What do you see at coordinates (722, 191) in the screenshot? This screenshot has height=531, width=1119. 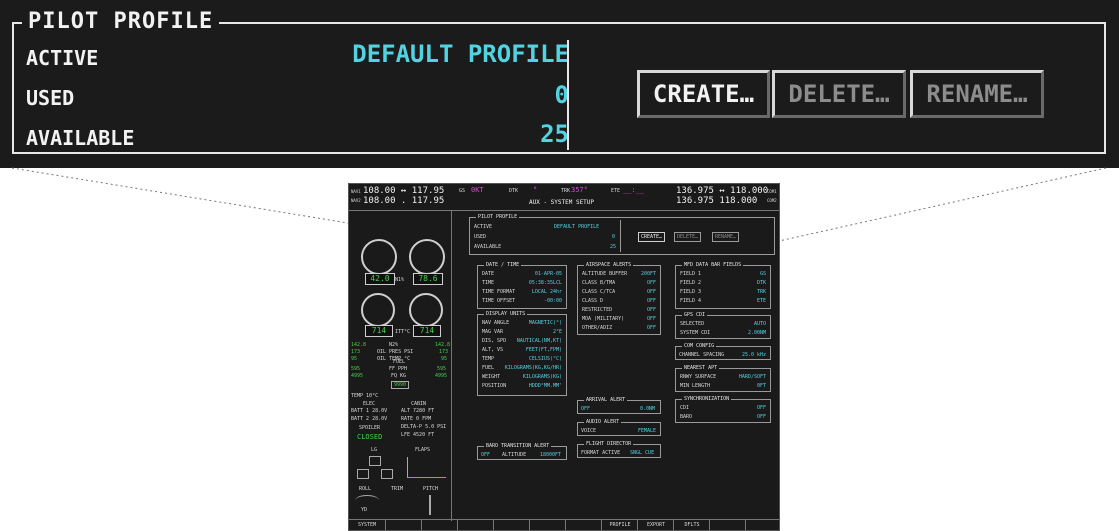 I see `com1-frequencies: 136.975 ↔ 118.000` at bounding box center [722, 191].